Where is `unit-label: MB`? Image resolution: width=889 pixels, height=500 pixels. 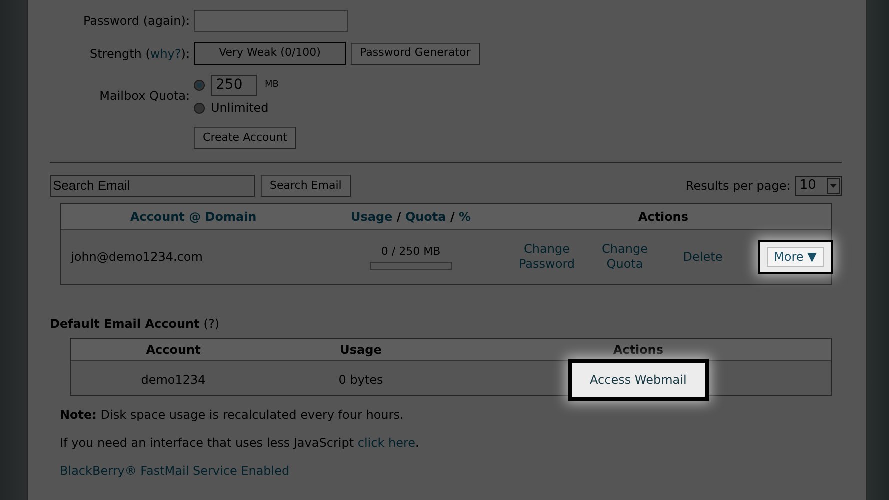
unit-label: MB is located at coordinates (272, 85).